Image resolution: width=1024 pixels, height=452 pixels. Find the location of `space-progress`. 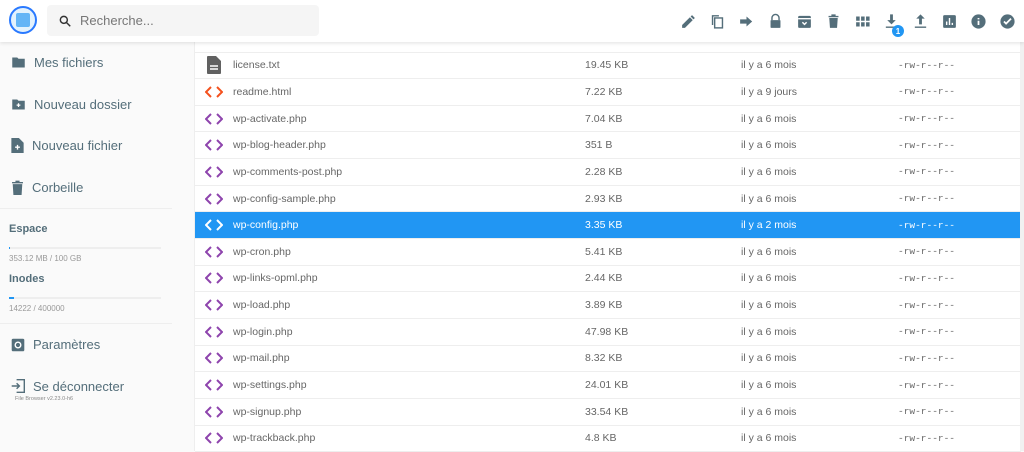

space-progress is located at coordinates (85, 248).